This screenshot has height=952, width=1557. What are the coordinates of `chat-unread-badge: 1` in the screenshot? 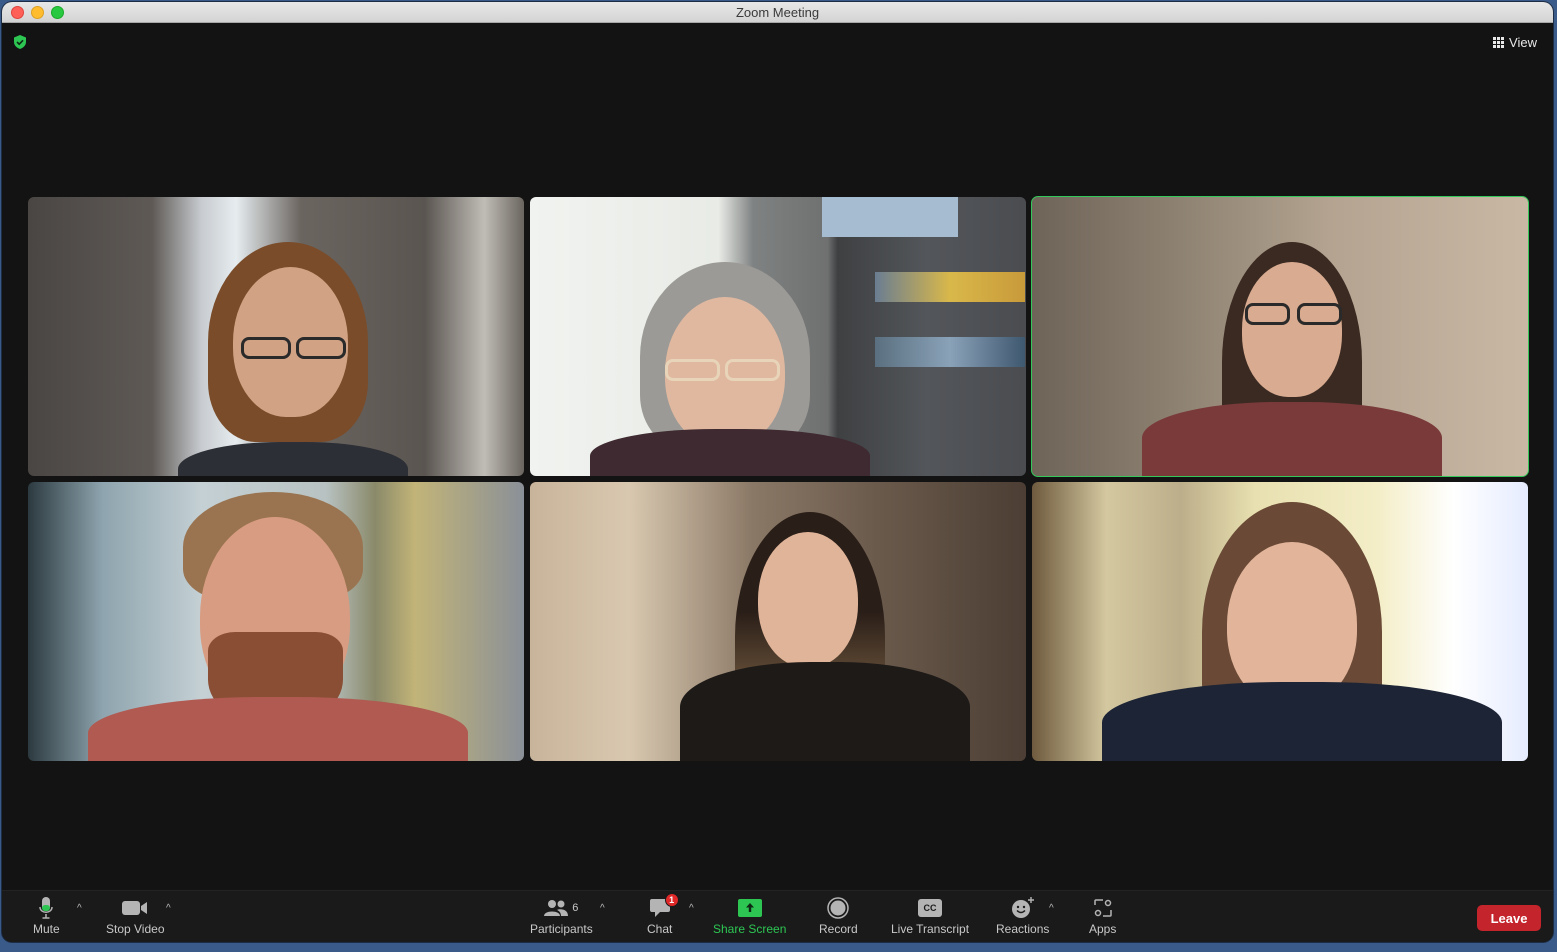 It's located at (671, 900).